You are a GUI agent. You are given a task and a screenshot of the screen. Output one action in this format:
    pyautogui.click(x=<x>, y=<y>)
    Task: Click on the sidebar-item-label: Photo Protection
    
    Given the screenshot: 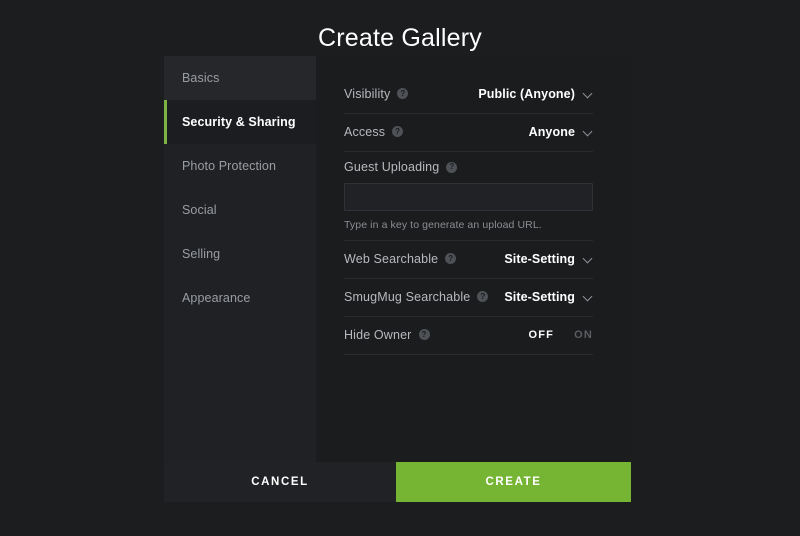 What is the action you would take?
    pyautogui.click(x=229, y=166)
    